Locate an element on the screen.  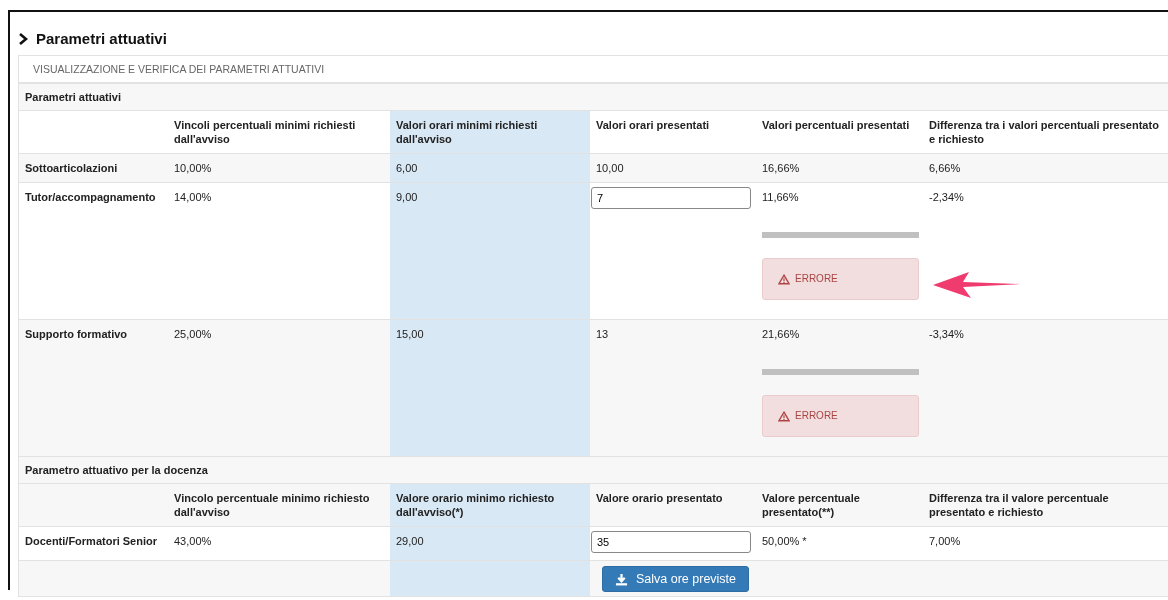
row-label: Docenti/Formatori Senior is located at coordinates (93, 543).